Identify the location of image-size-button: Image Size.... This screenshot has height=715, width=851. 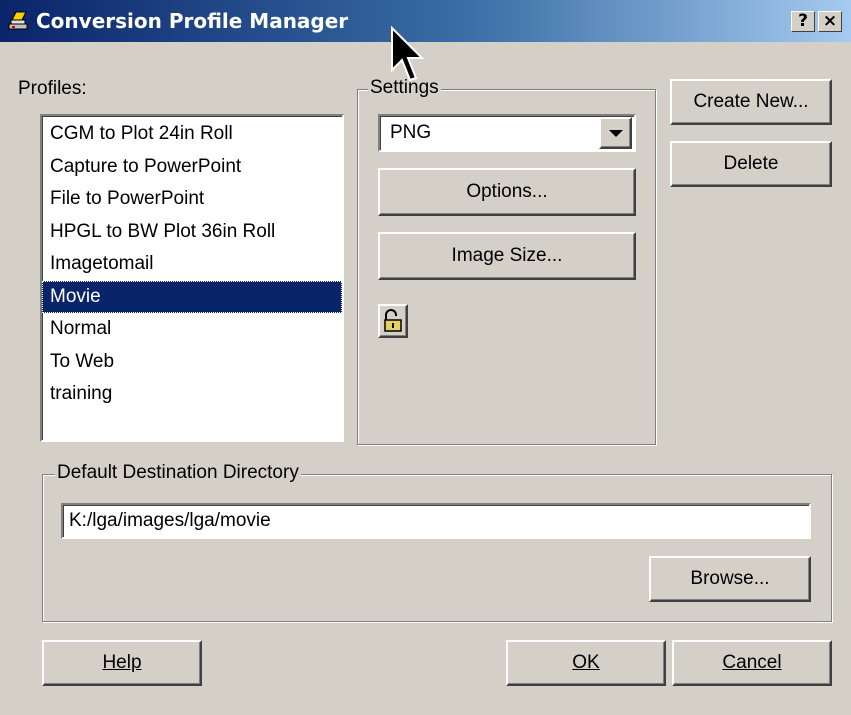
(507, 256).